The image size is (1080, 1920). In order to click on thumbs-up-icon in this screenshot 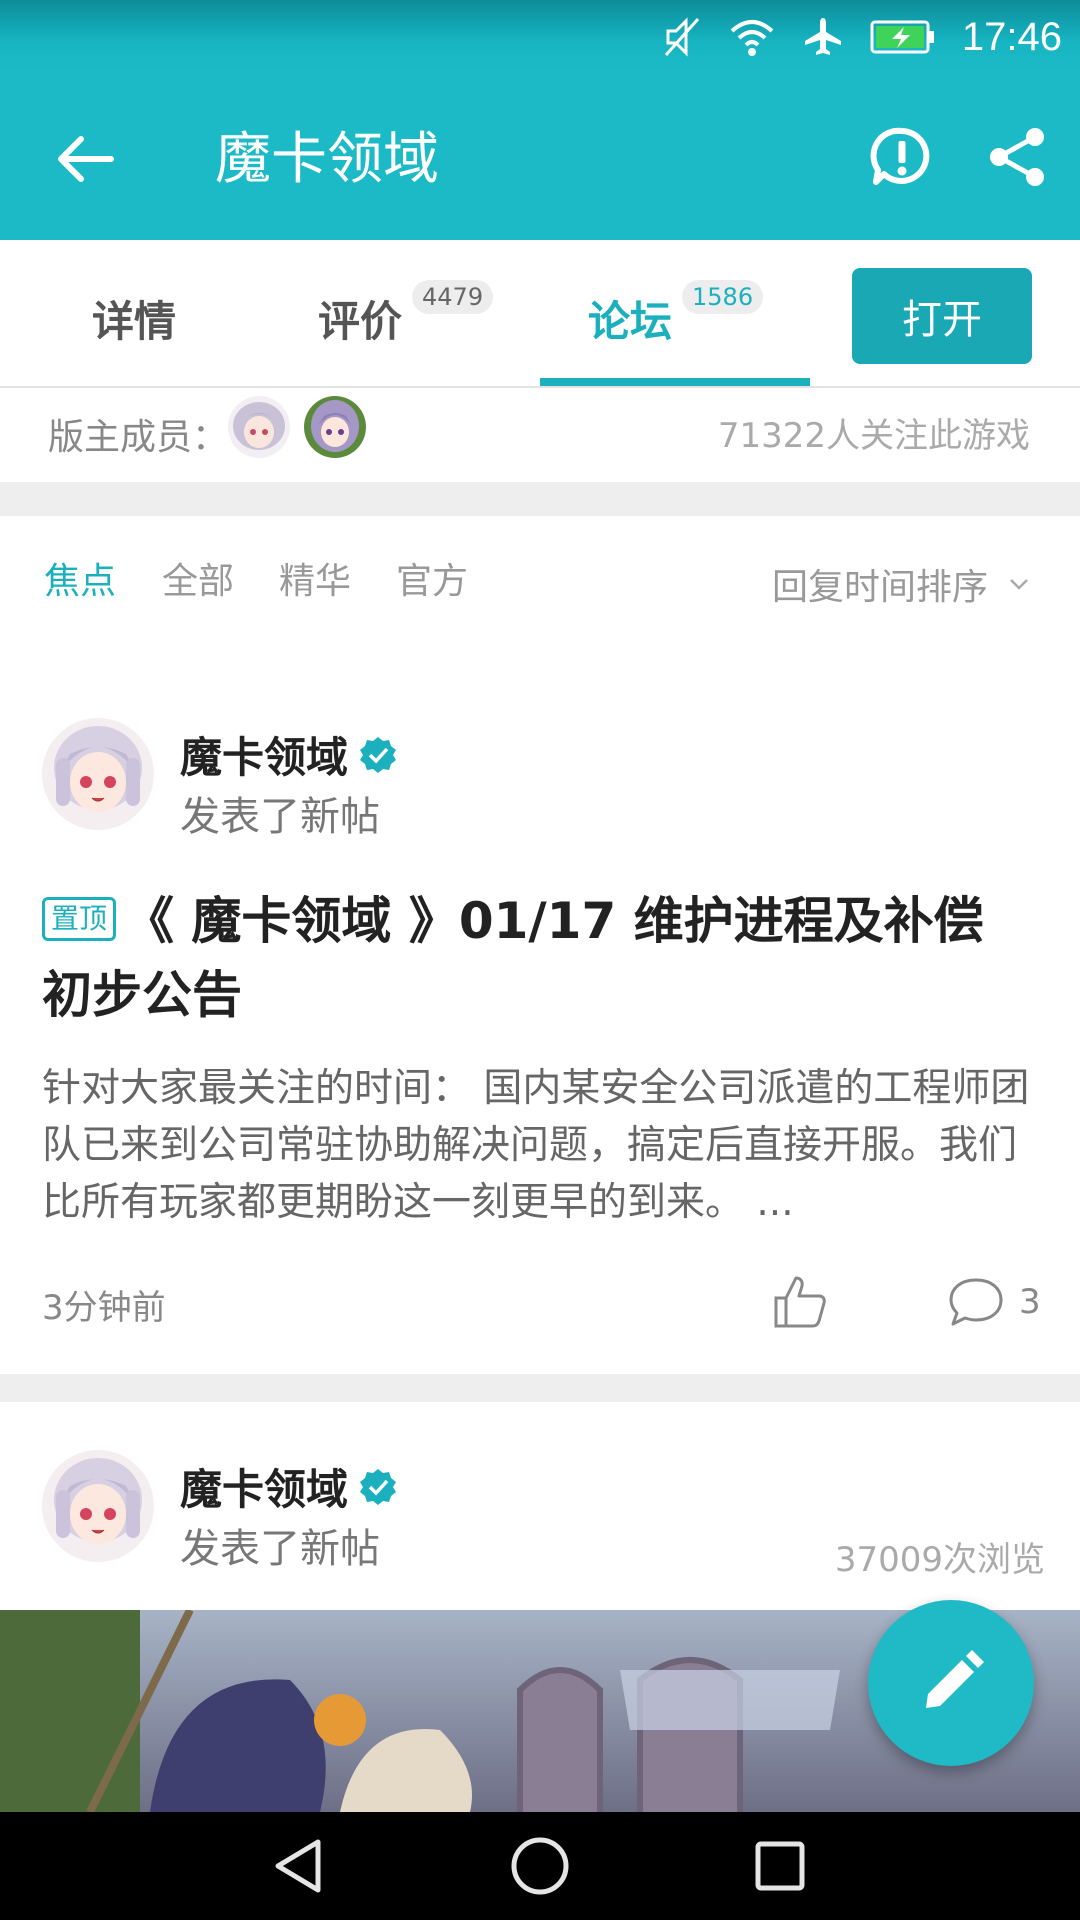, I will do `click(800, 1302)`.